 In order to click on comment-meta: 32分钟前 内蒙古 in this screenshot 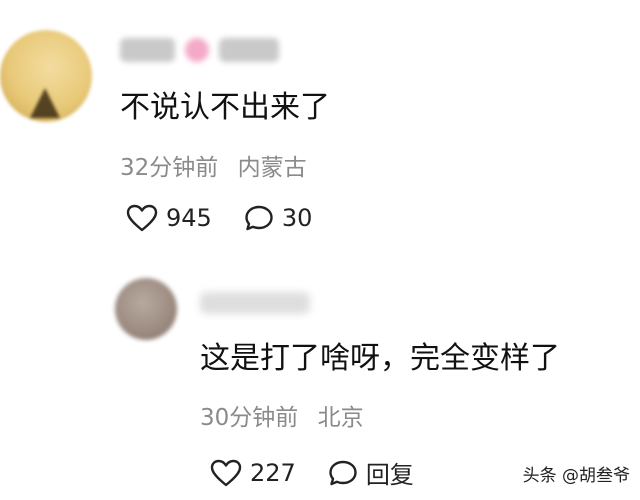, I will do `click(213, 168)`.